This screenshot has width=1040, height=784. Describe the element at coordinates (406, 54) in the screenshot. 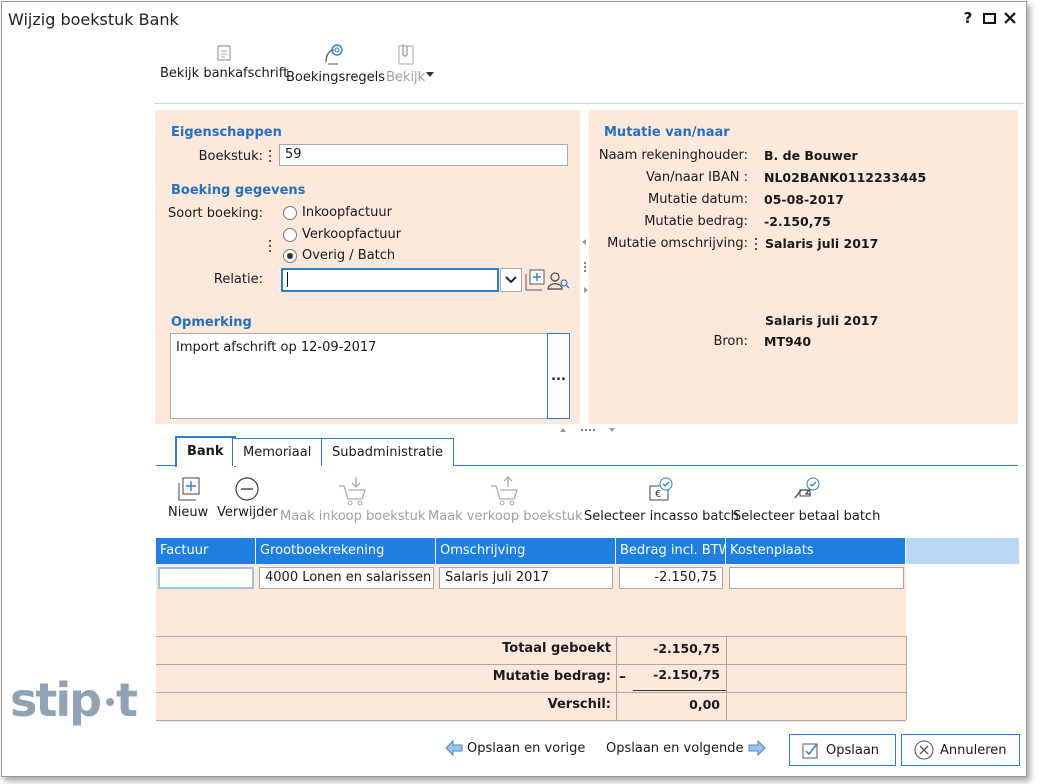

I see `attachment-icon` at that location.